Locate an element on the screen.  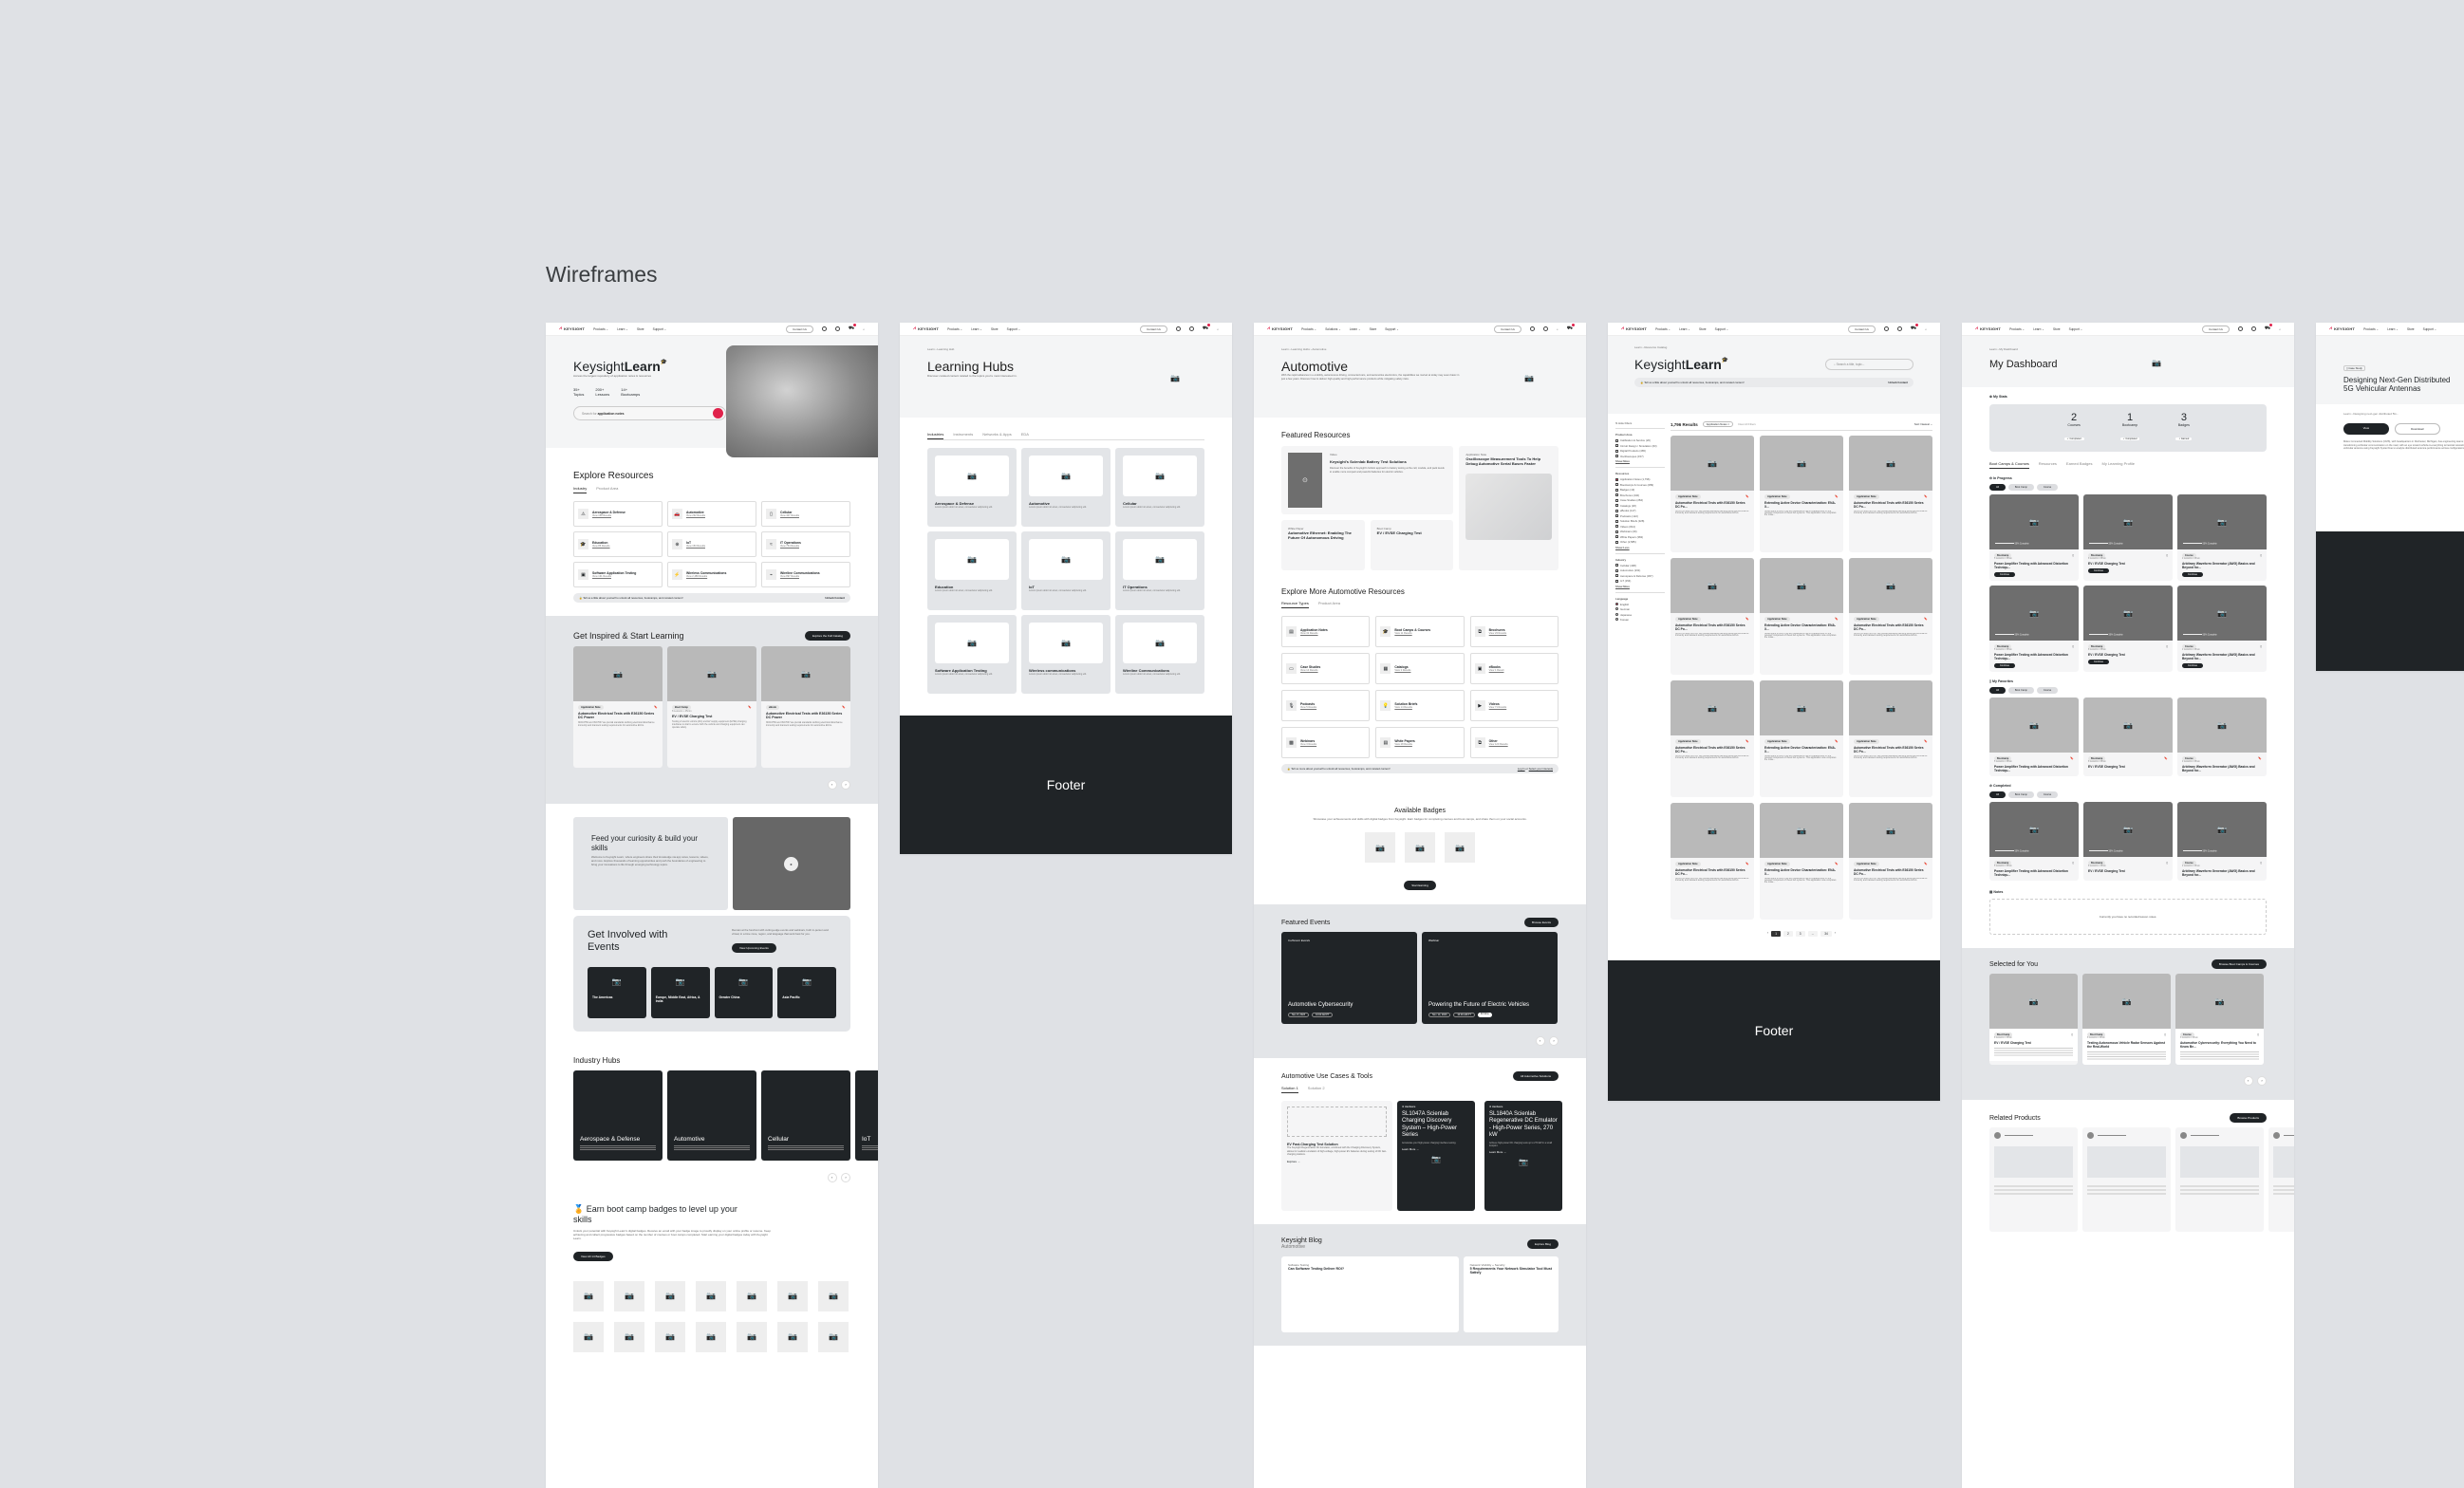
hub-tab: Networks & Apps is located at coordinates (997, 435).